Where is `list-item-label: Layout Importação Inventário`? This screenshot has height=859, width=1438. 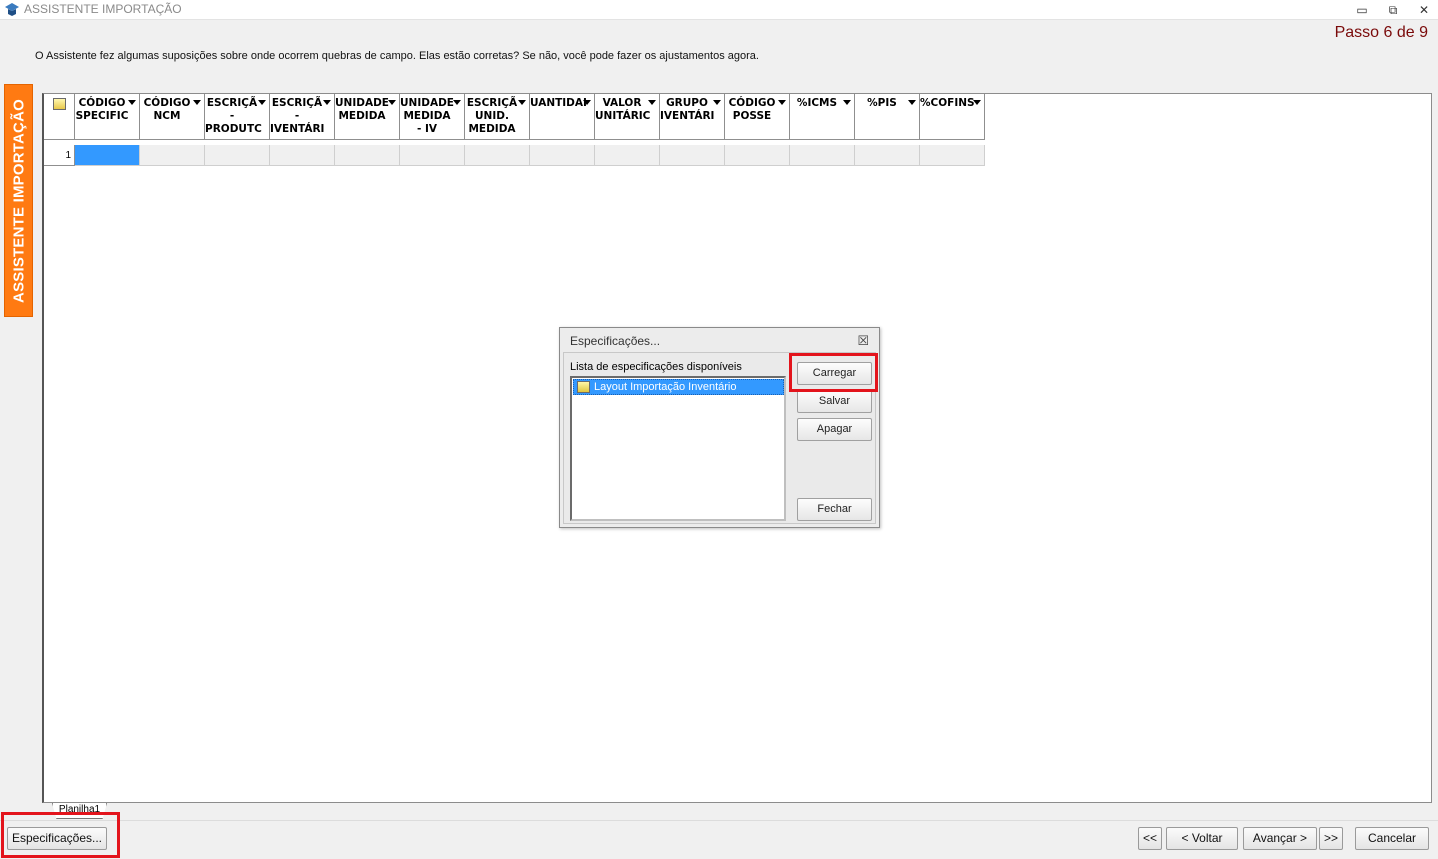 list-item-label: Layout Importação Inventário is located at coordinates (665, 387).